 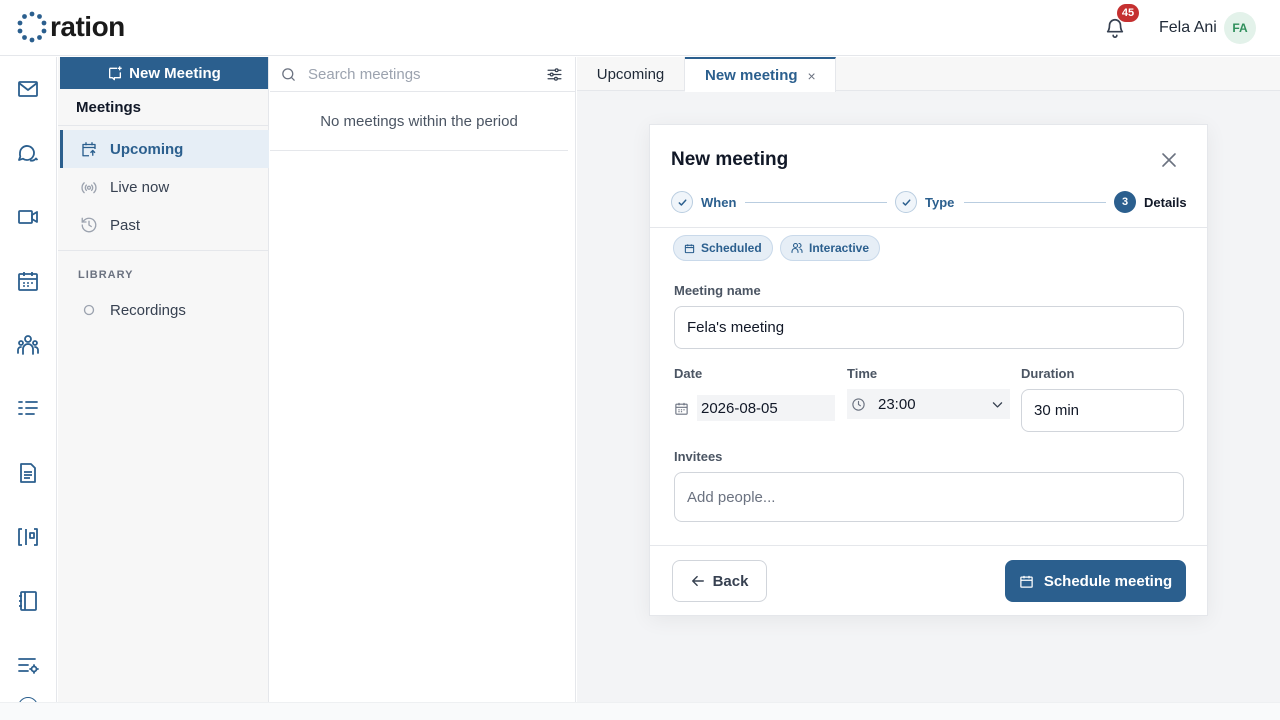 I want to click on nav-item-recordings: Recordings, so click(x=164, y=310).